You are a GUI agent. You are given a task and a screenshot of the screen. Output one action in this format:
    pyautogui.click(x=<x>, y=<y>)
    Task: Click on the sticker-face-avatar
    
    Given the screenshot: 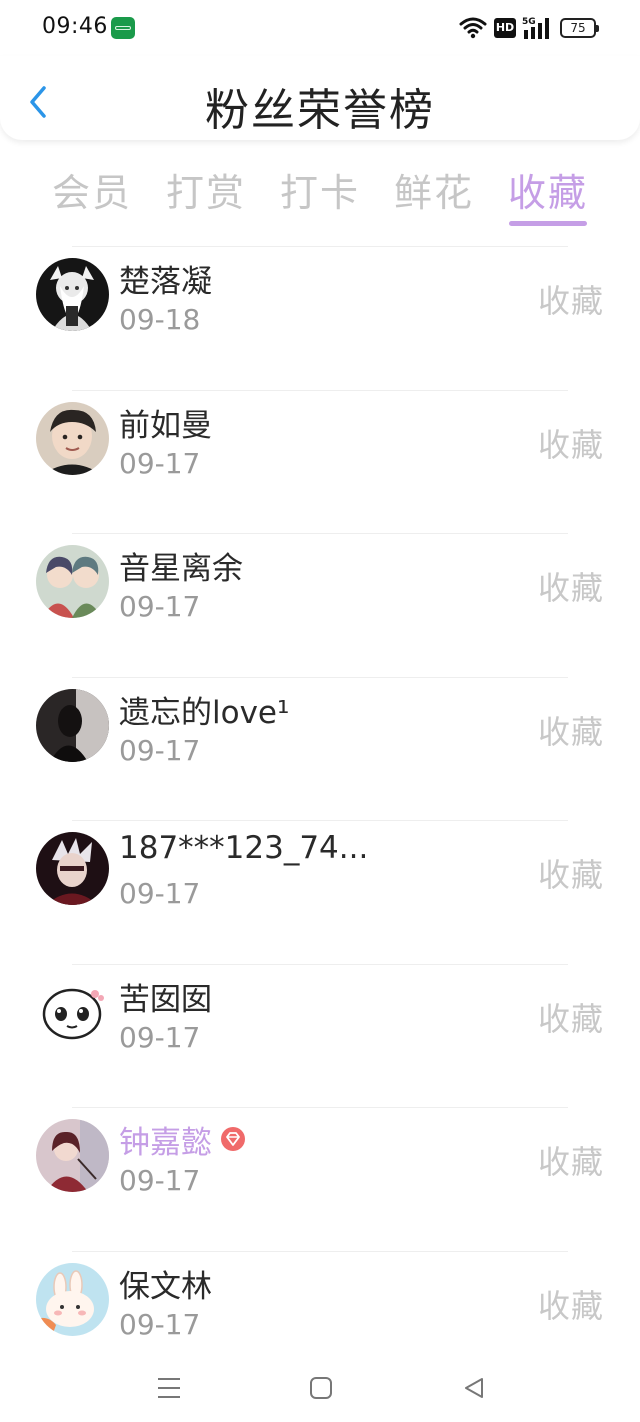 What is the action you would take?
    pyautogui.click(x=72, y=1012)
    